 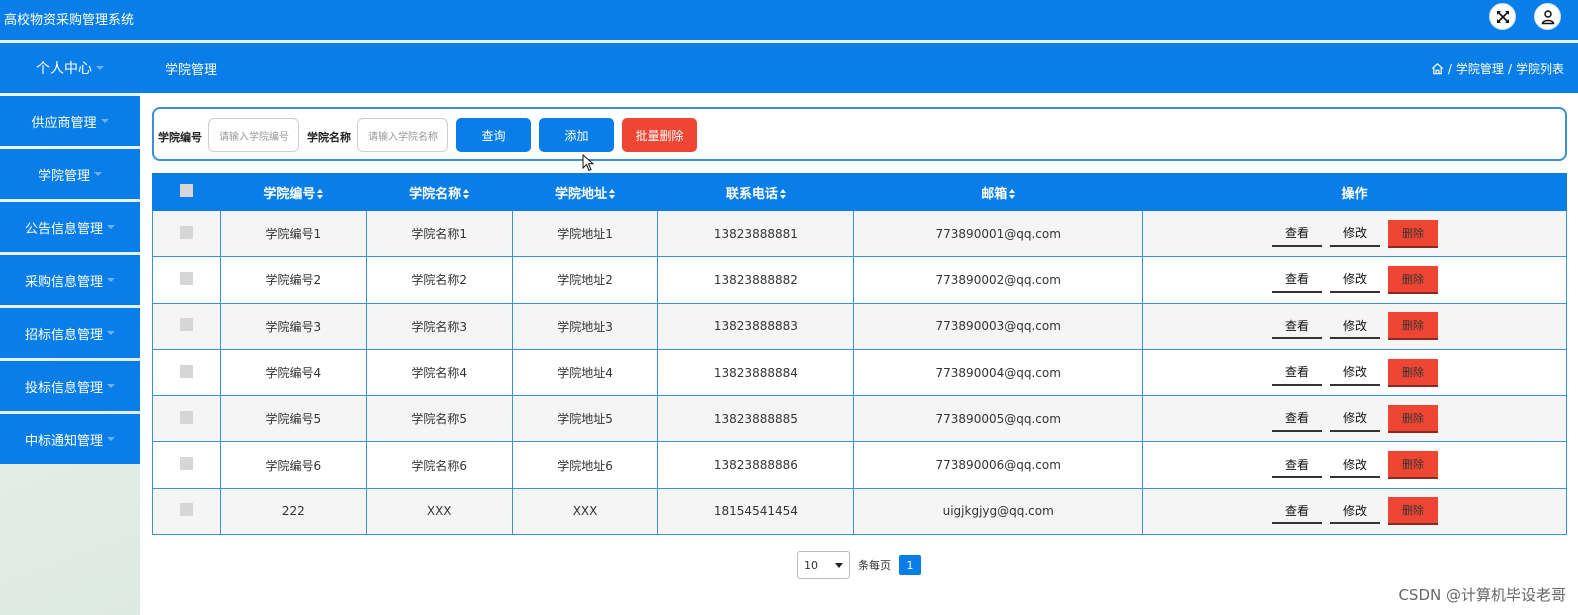 I want to click on sidebar-item-supplier: 供应商管理, so click(x=70, y=121).